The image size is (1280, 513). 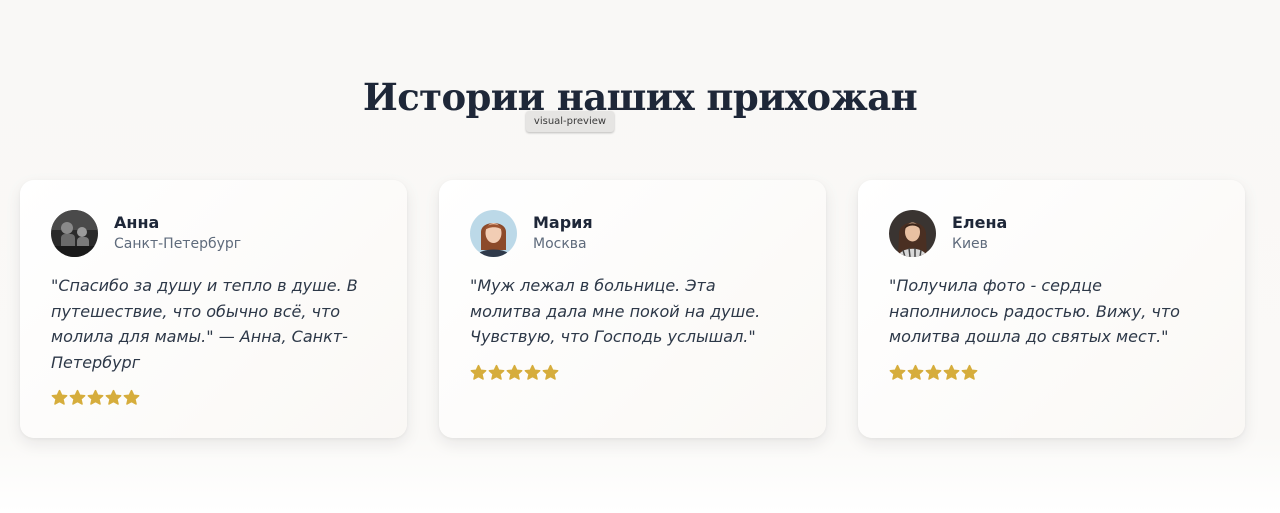 I want to click on author-city: Санкт-Петербург, so click(x=178, y=244).